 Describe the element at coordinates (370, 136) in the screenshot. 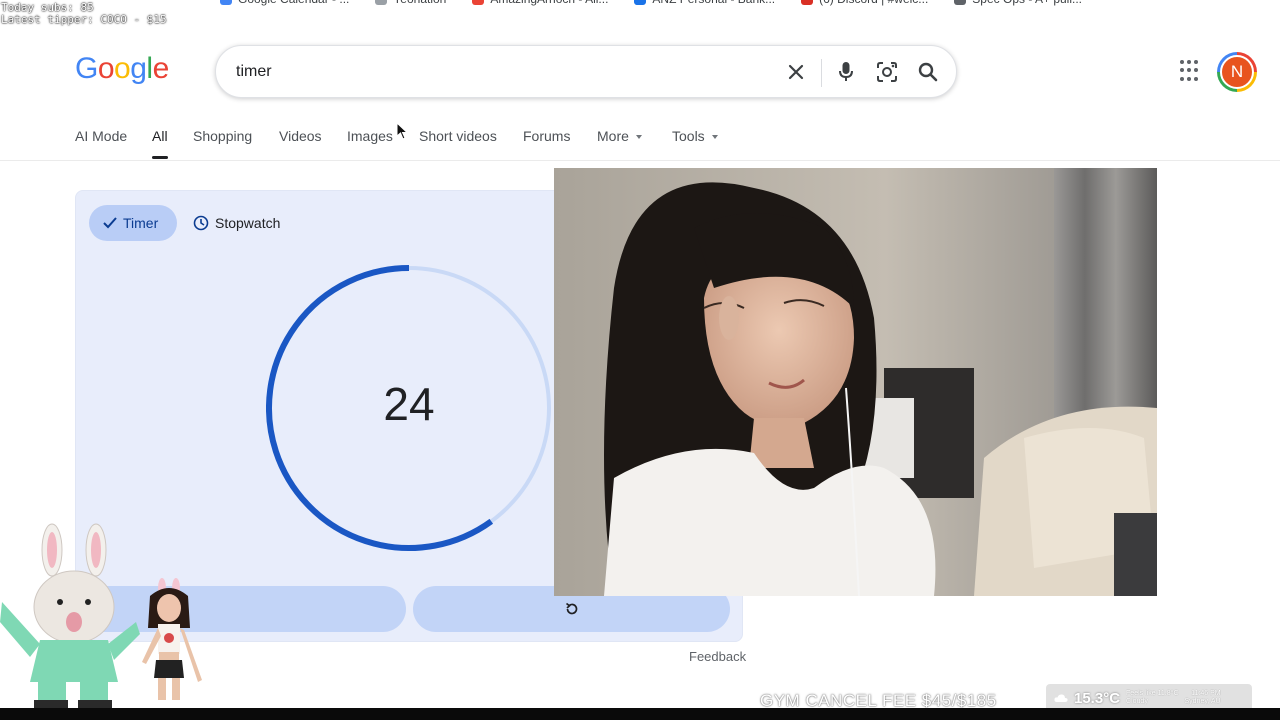

I see `tab-images: Images` at that location.